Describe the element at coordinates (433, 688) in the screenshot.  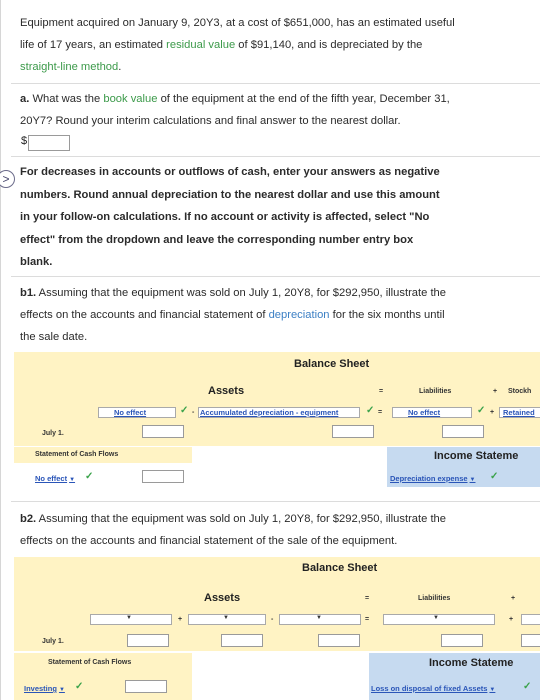
I see `income-account-dropdown: Loss on disposal of fixed Assets ▼` at that location.